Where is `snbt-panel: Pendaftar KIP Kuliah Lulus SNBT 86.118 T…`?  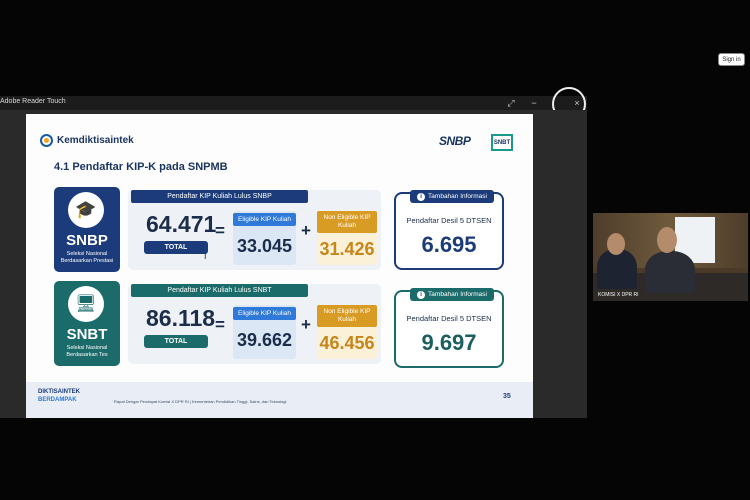
snbt-panel: Pendaftar KIP Kuliah Lulus SNBT 86.118 T… is located at coordinates (254, 324).